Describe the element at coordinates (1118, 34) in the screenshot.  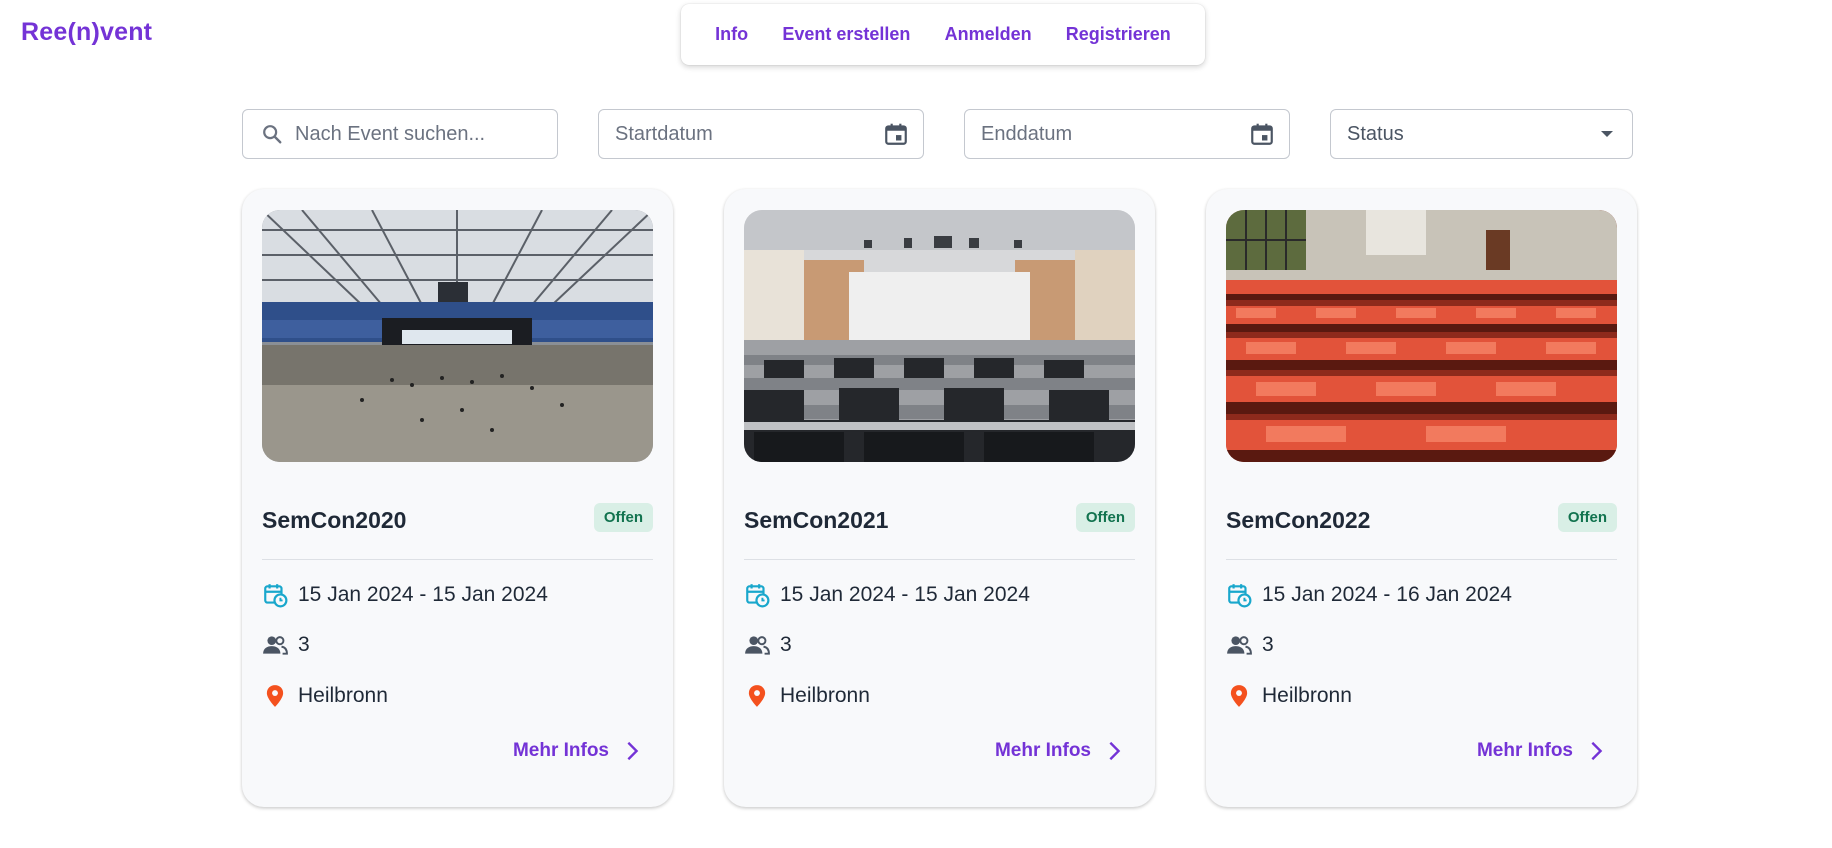
I see `nav-register: Registrieren` at that location.